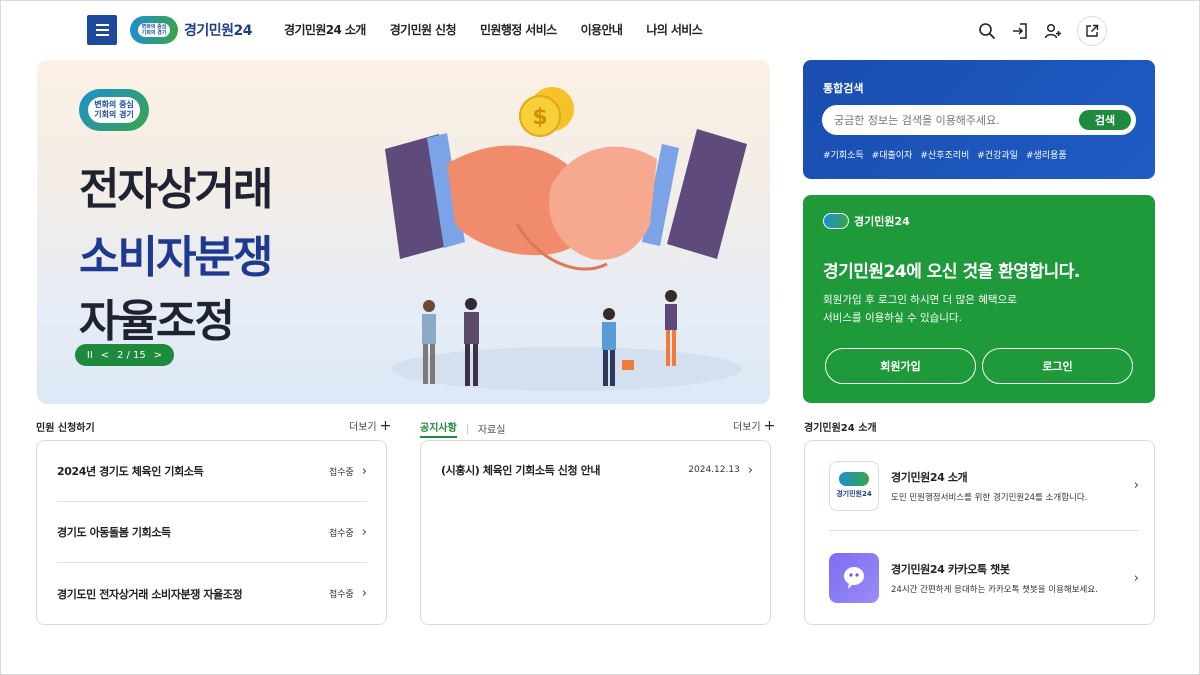  What do you see at coordinates (102, 25) in the screenshot?
I see `hamburger-icon` at bounding box center [102, 25].